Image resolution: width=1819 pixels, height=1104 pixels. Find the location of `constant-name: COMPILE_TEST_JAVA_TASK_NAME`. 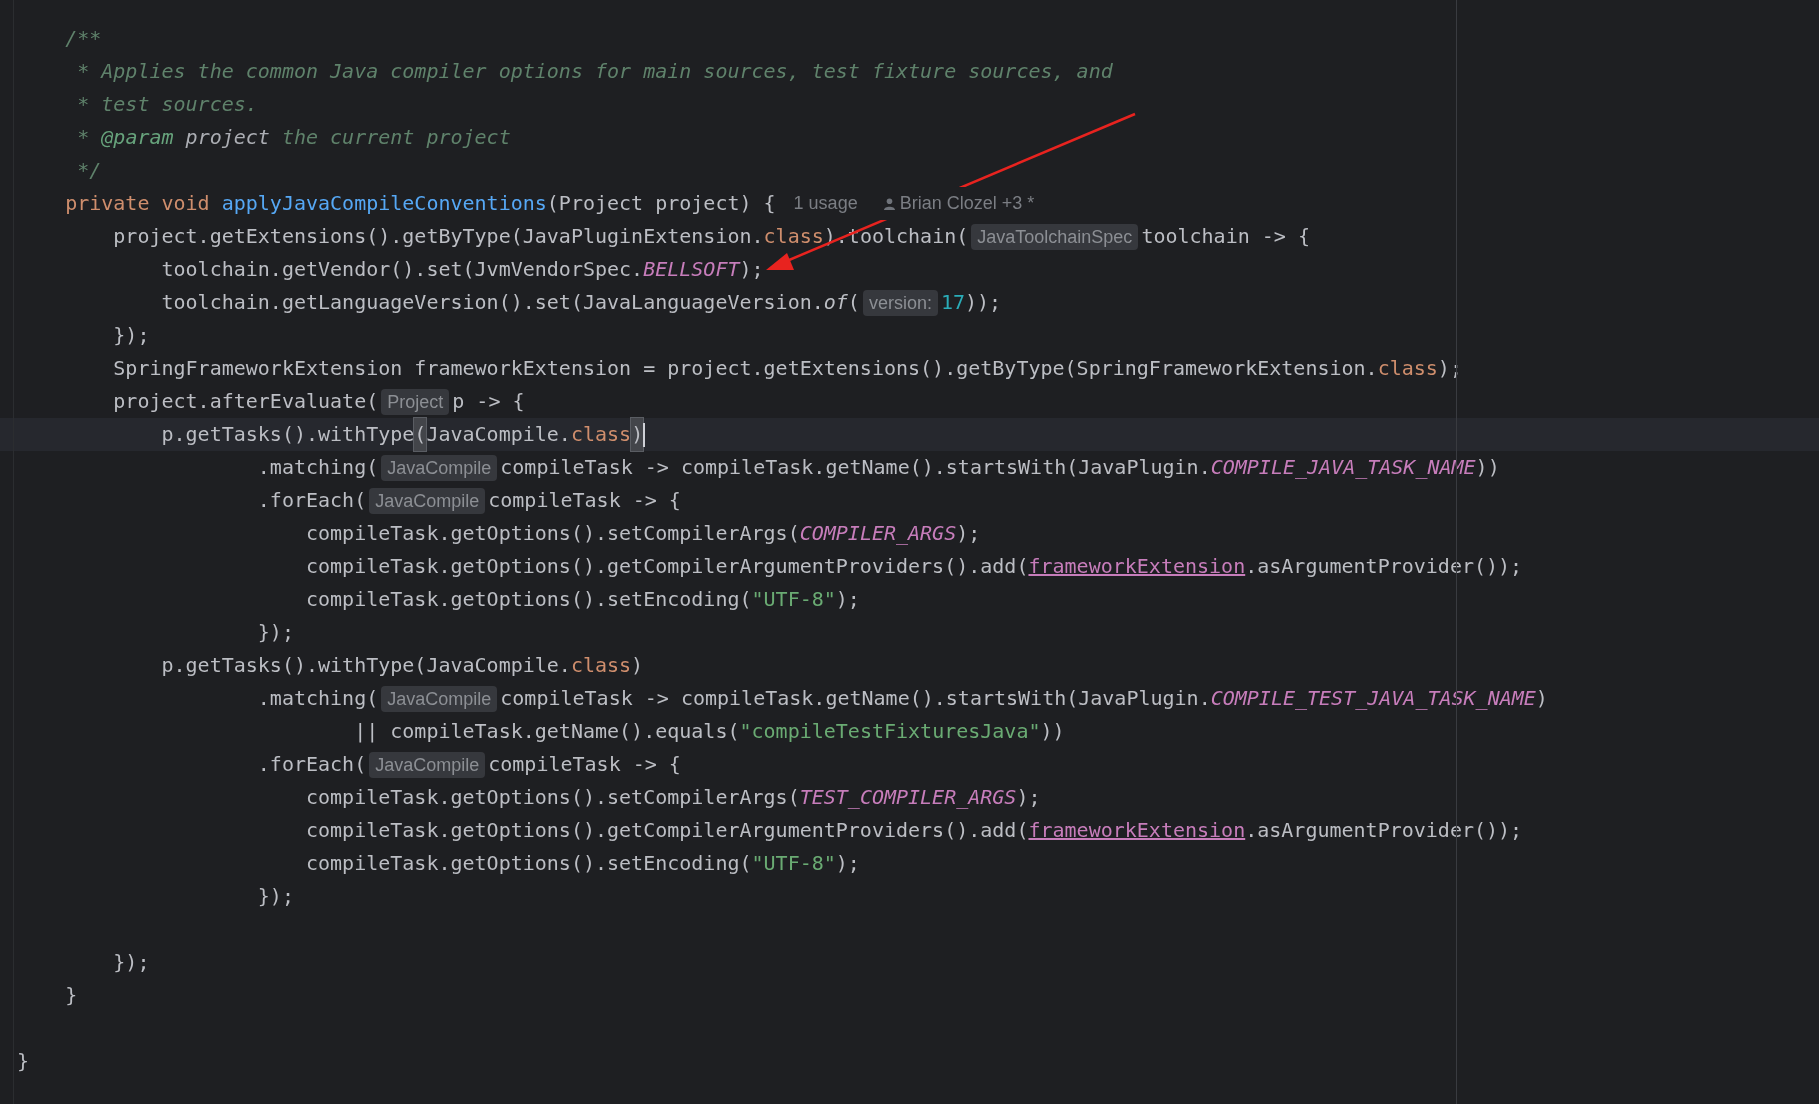

constant-name: COMPILE_TEST_JAVA_TASK_NAME is located at coordinates (1373, 698).